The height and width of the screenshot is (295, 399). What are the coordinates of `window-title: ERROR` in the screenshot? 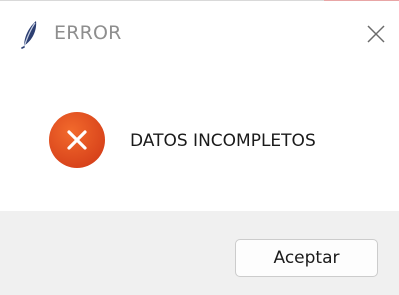 It's located at (88, 33).